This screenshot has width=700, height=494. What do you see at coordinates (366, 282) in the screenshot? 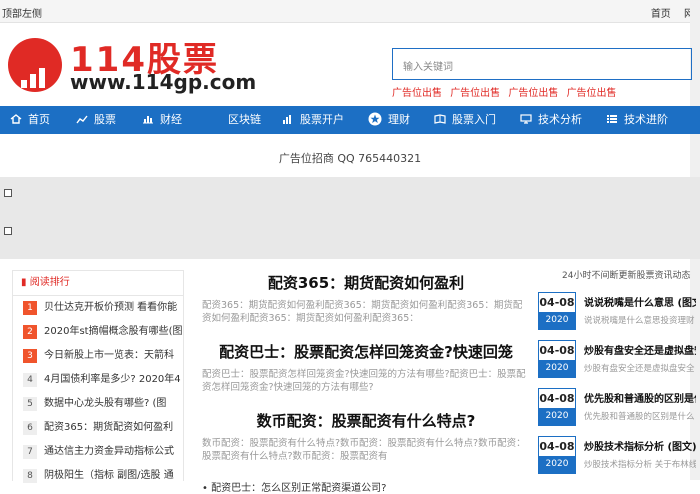
I see `article-title: 配资365：期货配资如何盈利` at bounding box center [366, 282].